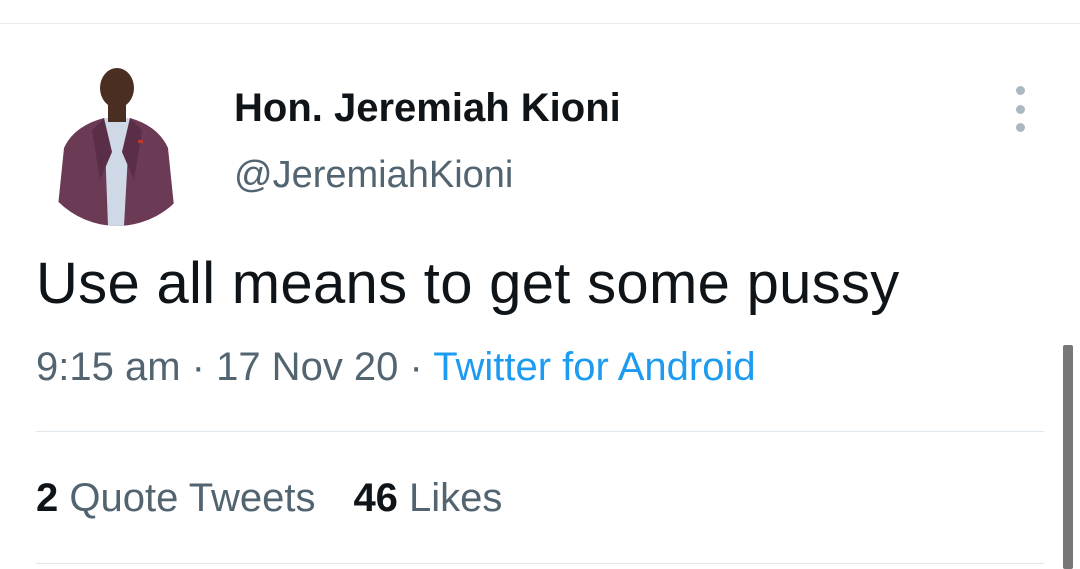 This screenshot has height=569, width=1080. I want to click on stats-divider-top, so click(540, 431).